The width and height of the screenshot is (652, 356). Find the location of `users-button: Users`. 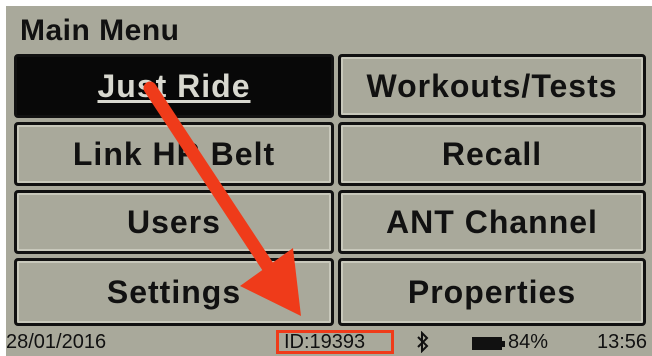

users-button: Users is located at coordinates (174, 222).